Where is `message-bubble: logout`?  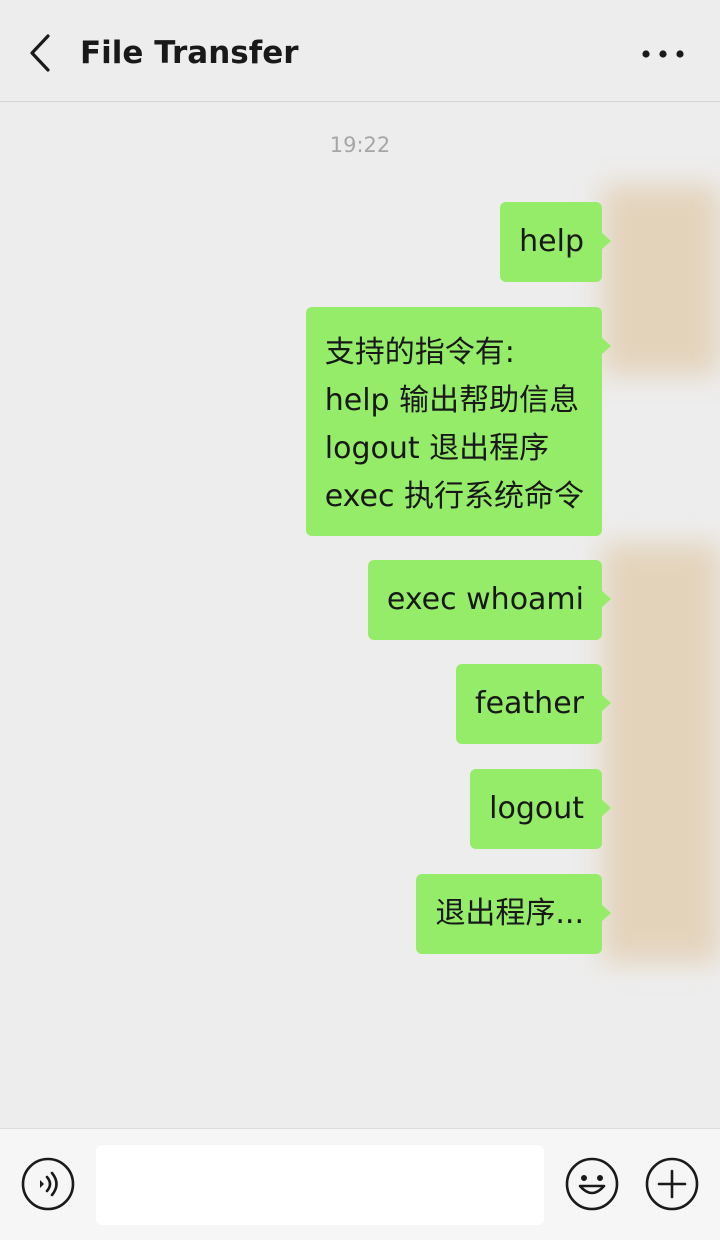 message-bubble: logout is located at coordinates (540, 809).